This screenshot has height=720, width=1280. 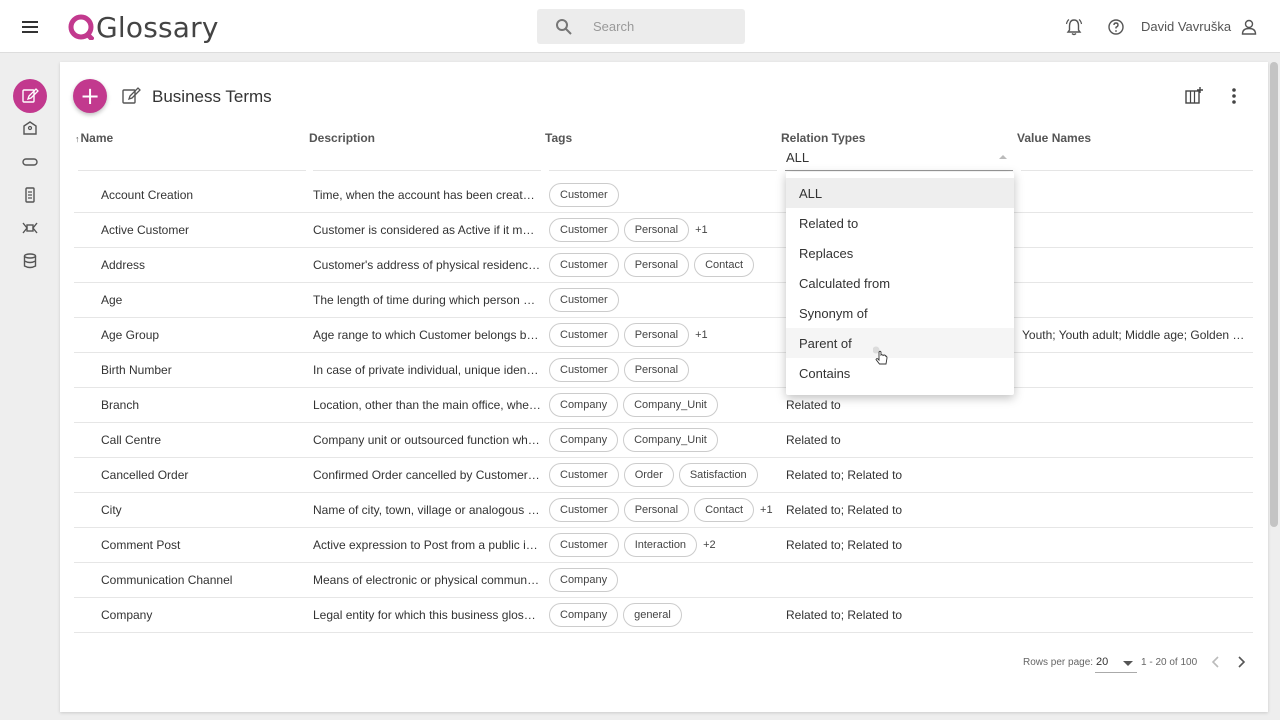 What do you see at coordinates (1054, 138) in the screenshot?
I see `column-header-value-names: Value Names` at bounding box center [1054, 138].